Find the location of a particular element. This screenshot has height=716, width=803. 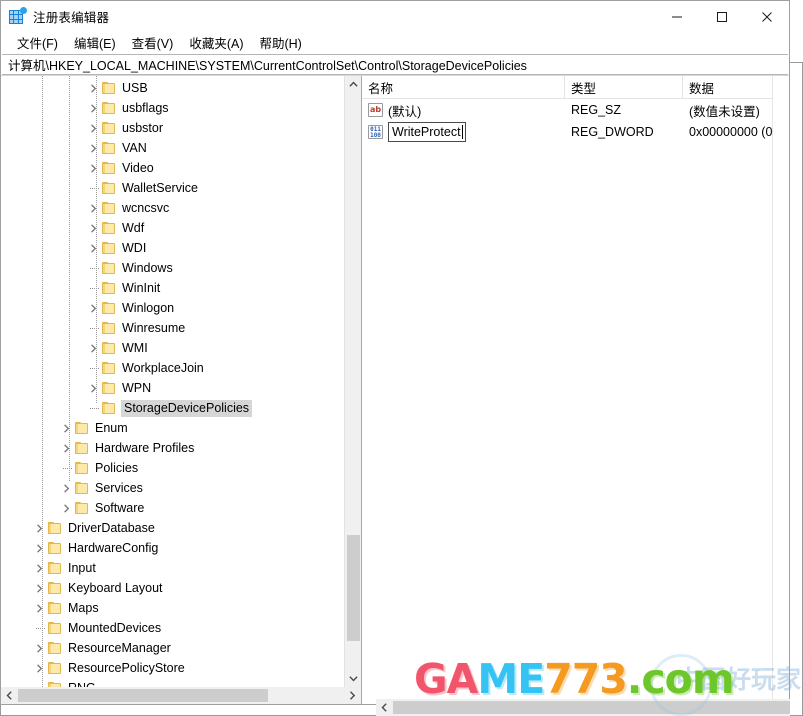

tree-item-wininit: WinInit is located at coordinates (181, 288).